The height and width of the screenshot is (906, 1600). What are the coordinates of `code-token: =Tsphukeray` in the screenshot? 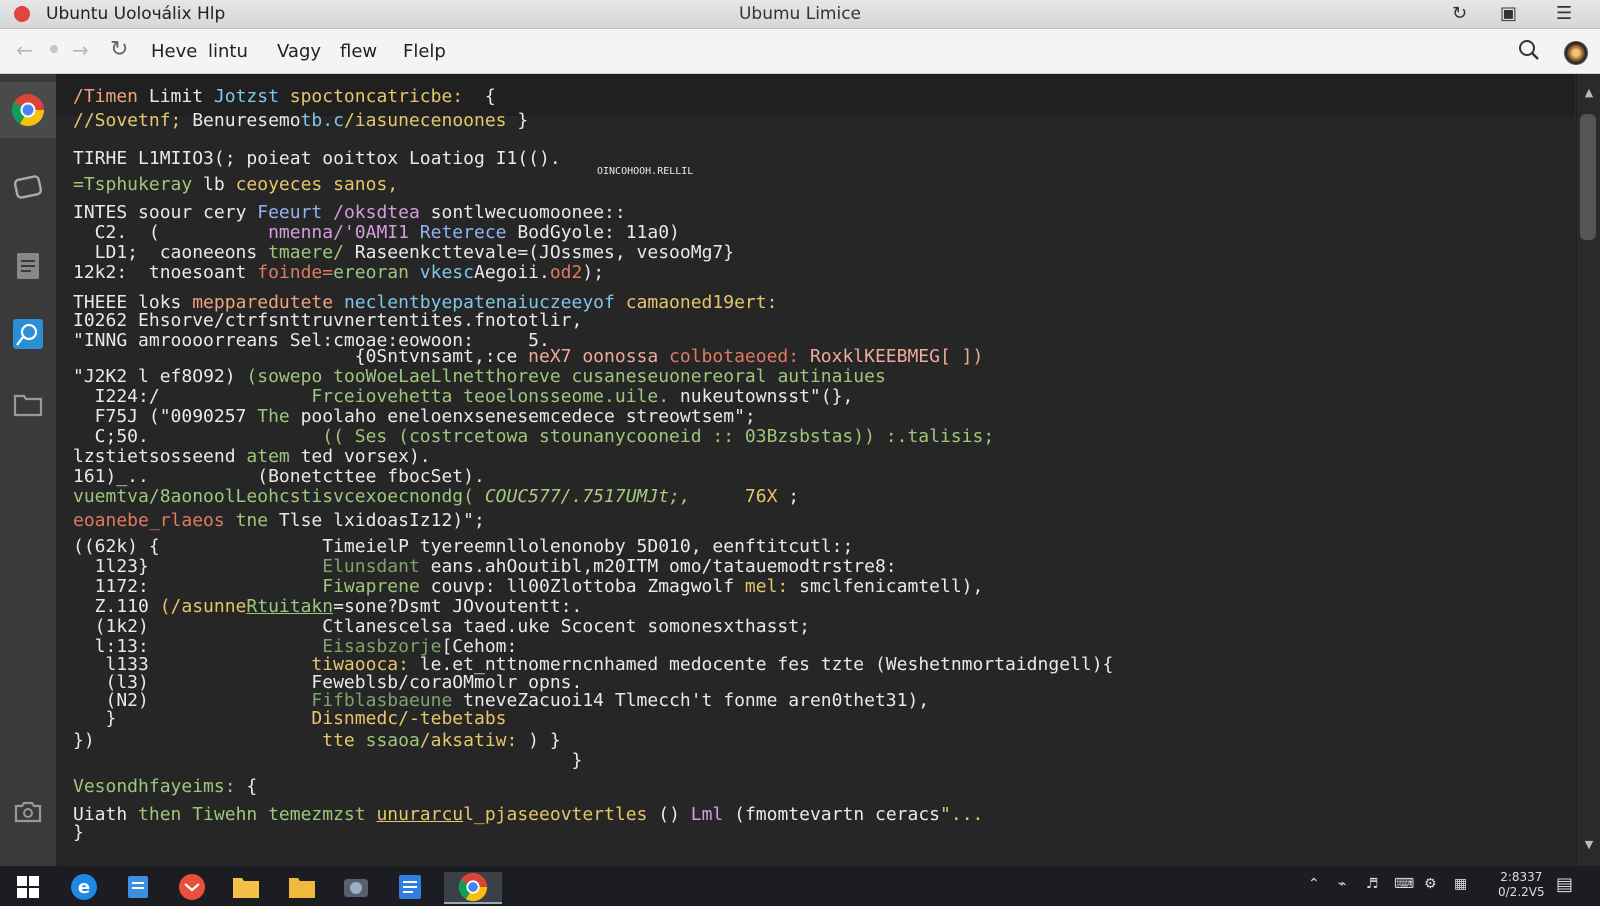 It's located at (138, 184).